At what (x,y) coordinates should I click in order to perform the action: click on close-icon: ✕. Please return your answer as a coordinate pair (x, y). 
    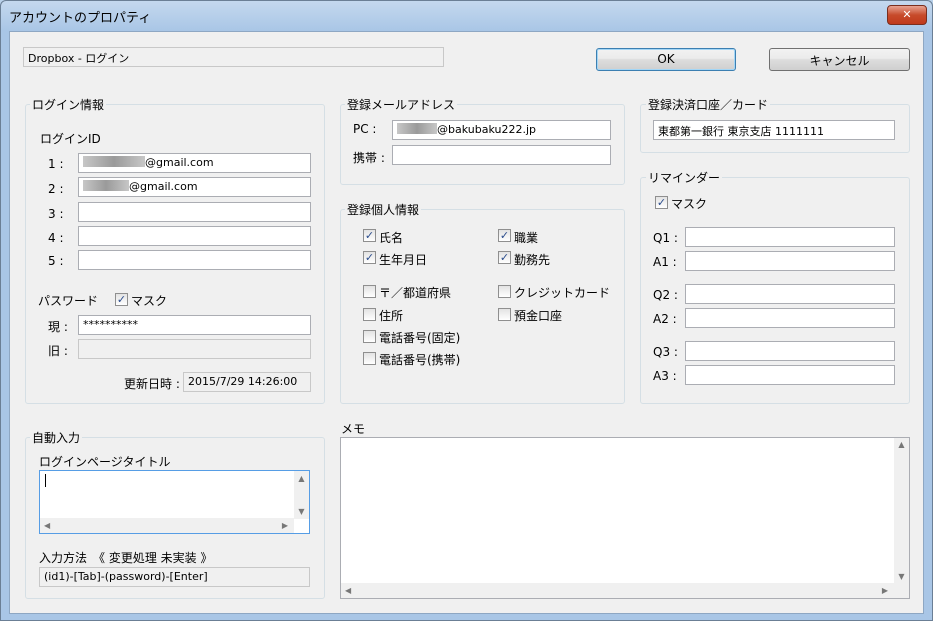
    Looking at the image, I should click on (907, 14).